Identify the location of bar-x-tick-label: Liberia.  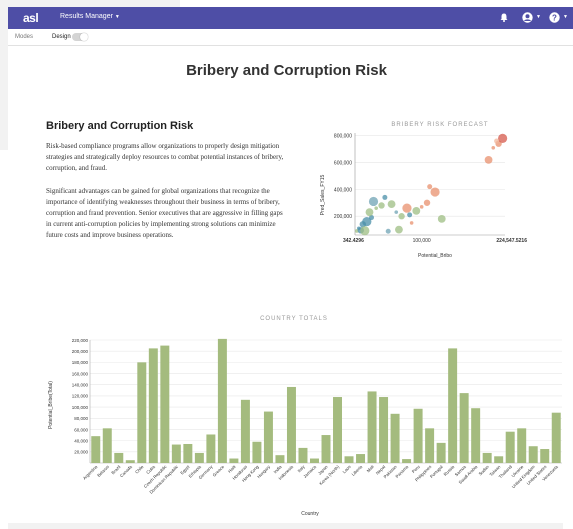
(357, 470).